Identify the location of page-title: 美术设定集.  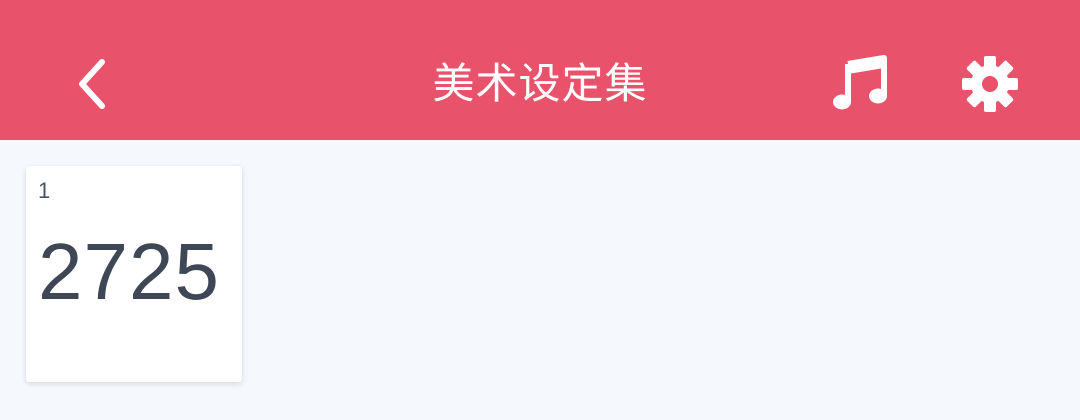
(540, 83).